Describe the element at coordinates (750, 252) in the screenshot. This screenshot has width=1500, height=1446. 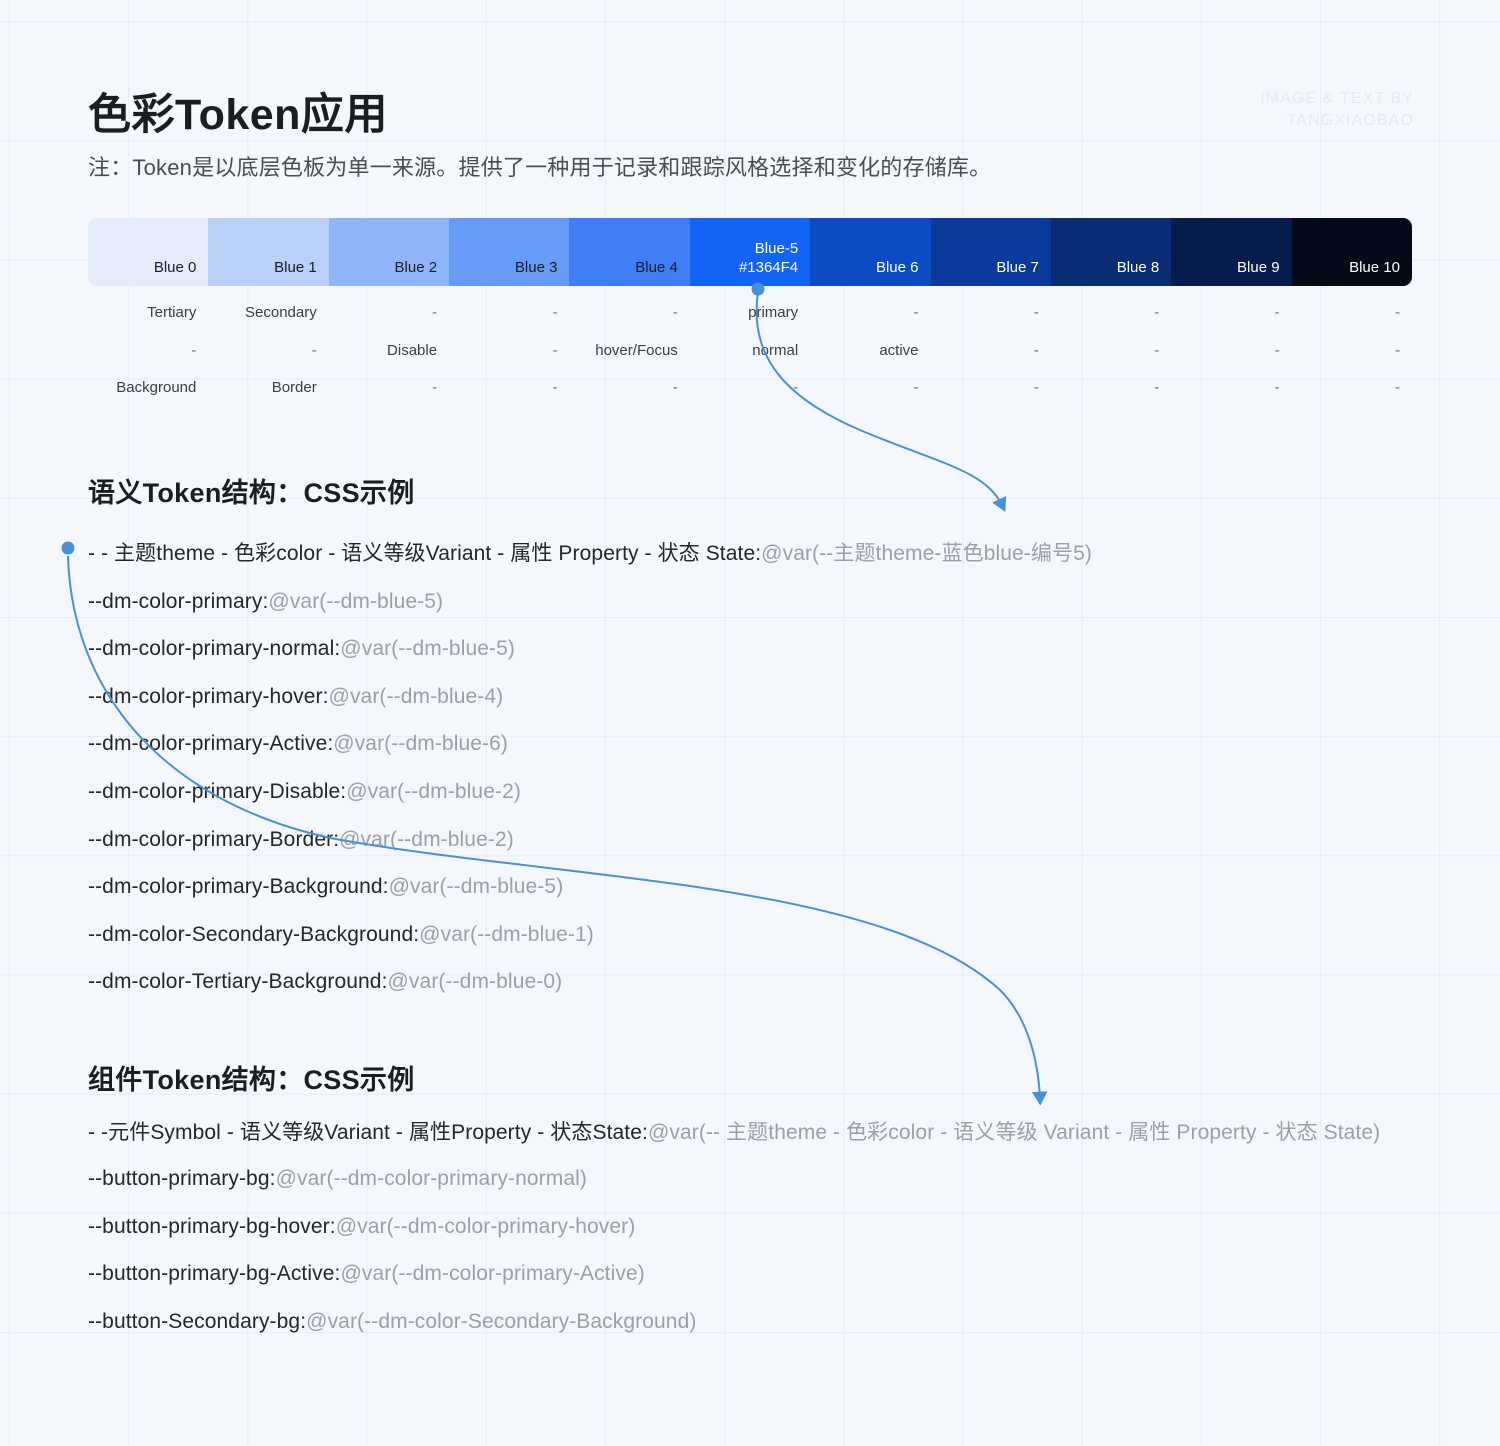
I see `color-swatch-5: Blue-5 #1364F4` at that location.